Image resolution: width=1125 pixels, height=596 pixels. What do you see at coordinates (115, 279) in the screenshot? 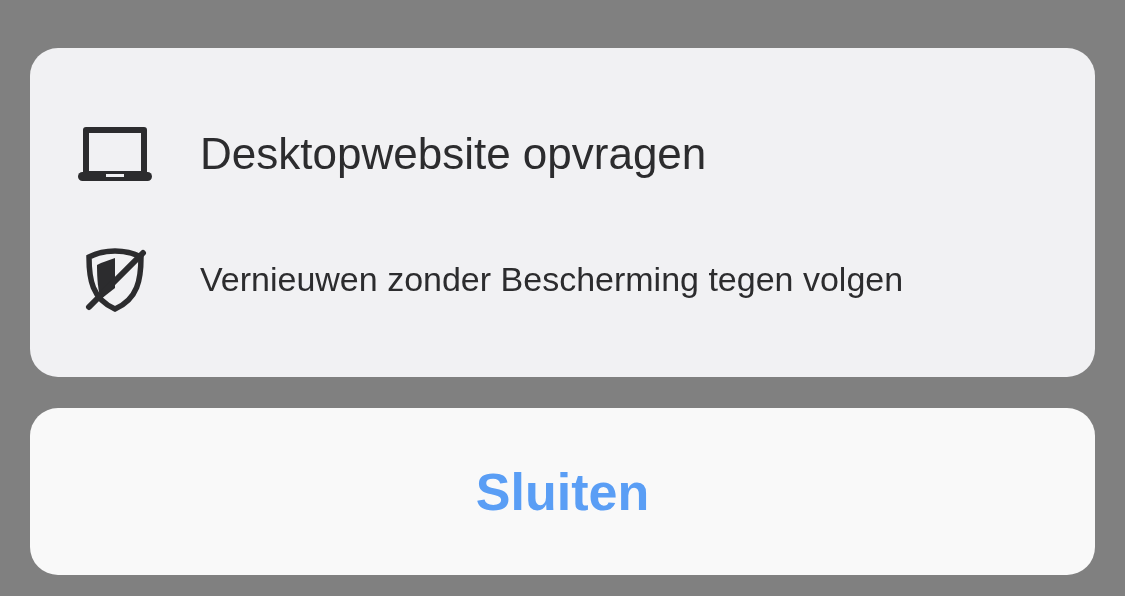
I see `shield-crossed-icon` at bounding box center [115, 279].